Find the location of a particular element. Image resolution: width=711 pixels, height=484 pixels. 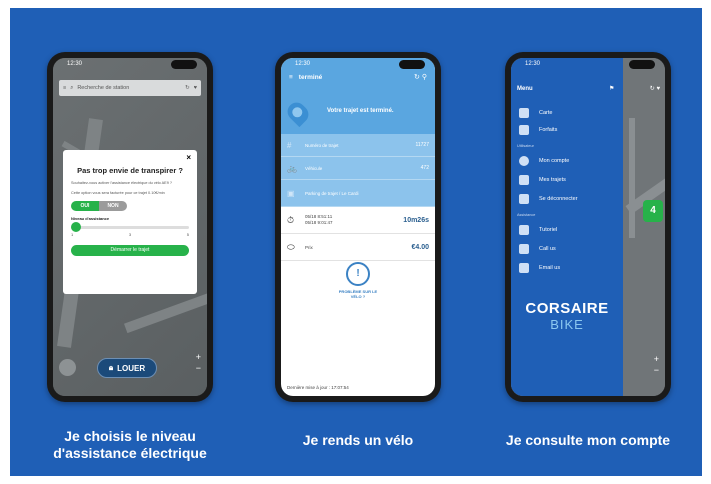

rent-label: LOUER is located at coordinates (131, 368).